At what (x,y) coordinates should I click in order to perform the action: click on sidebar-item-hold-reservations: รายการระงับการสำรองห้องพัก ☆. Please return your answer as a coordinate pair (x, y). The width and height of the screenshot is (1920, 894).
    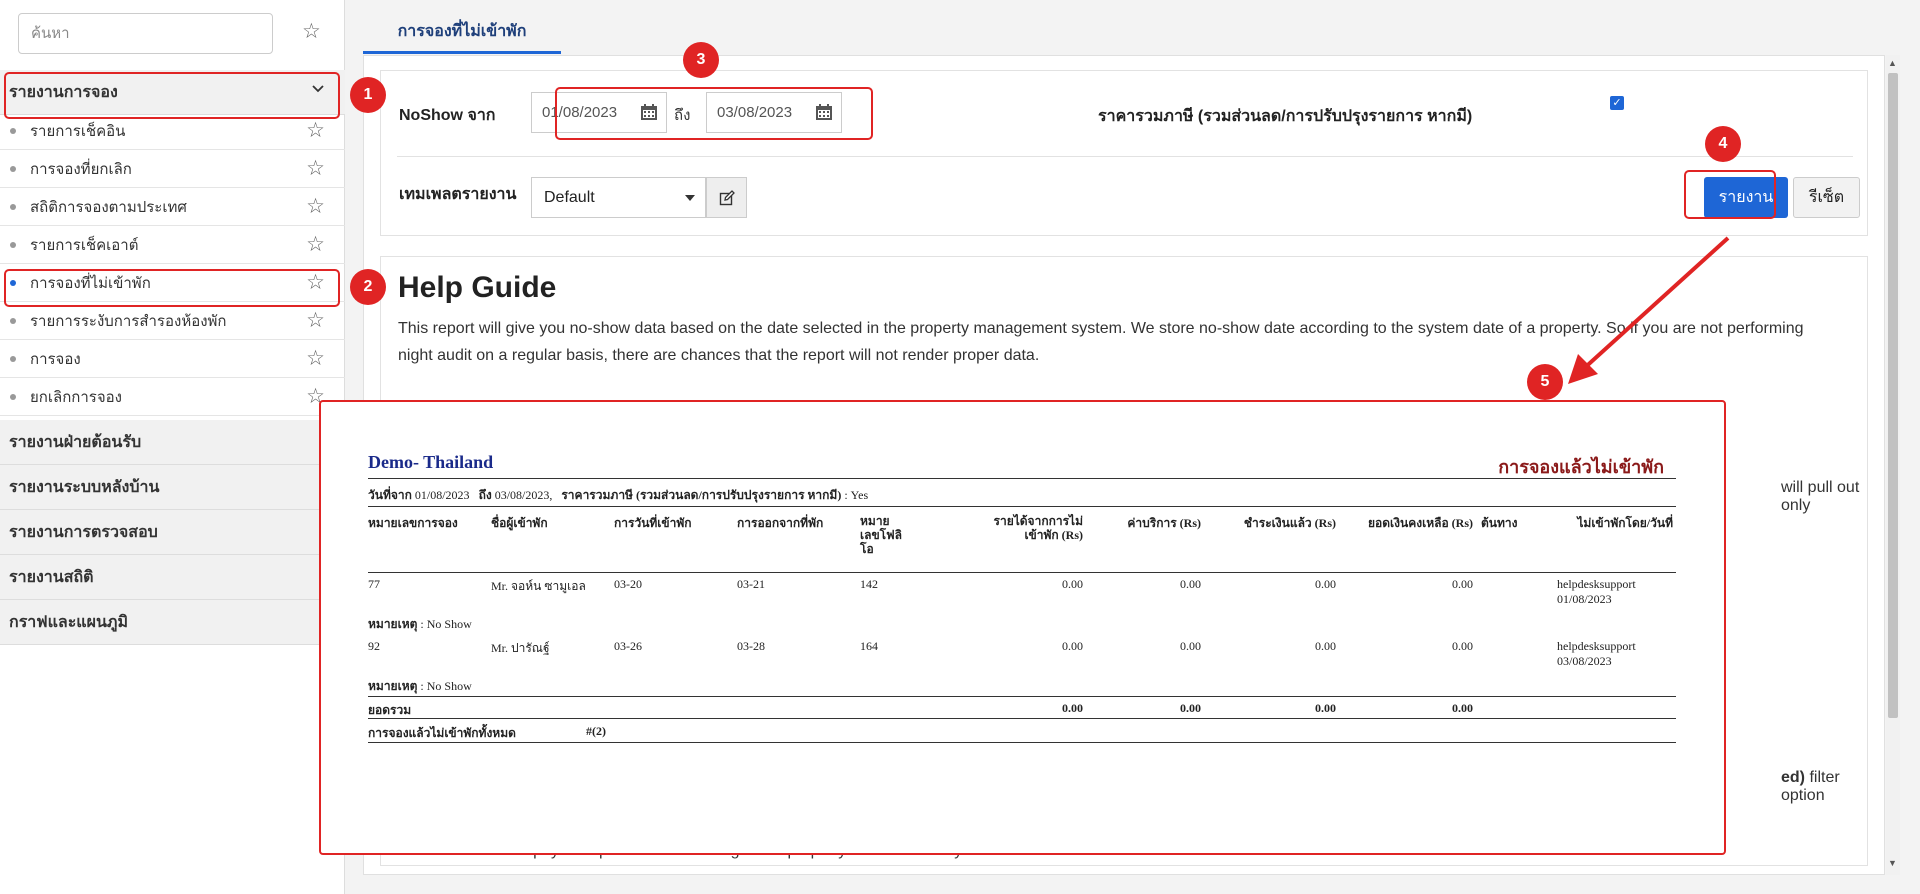
    Looking at the image, I should click on (172, 321).